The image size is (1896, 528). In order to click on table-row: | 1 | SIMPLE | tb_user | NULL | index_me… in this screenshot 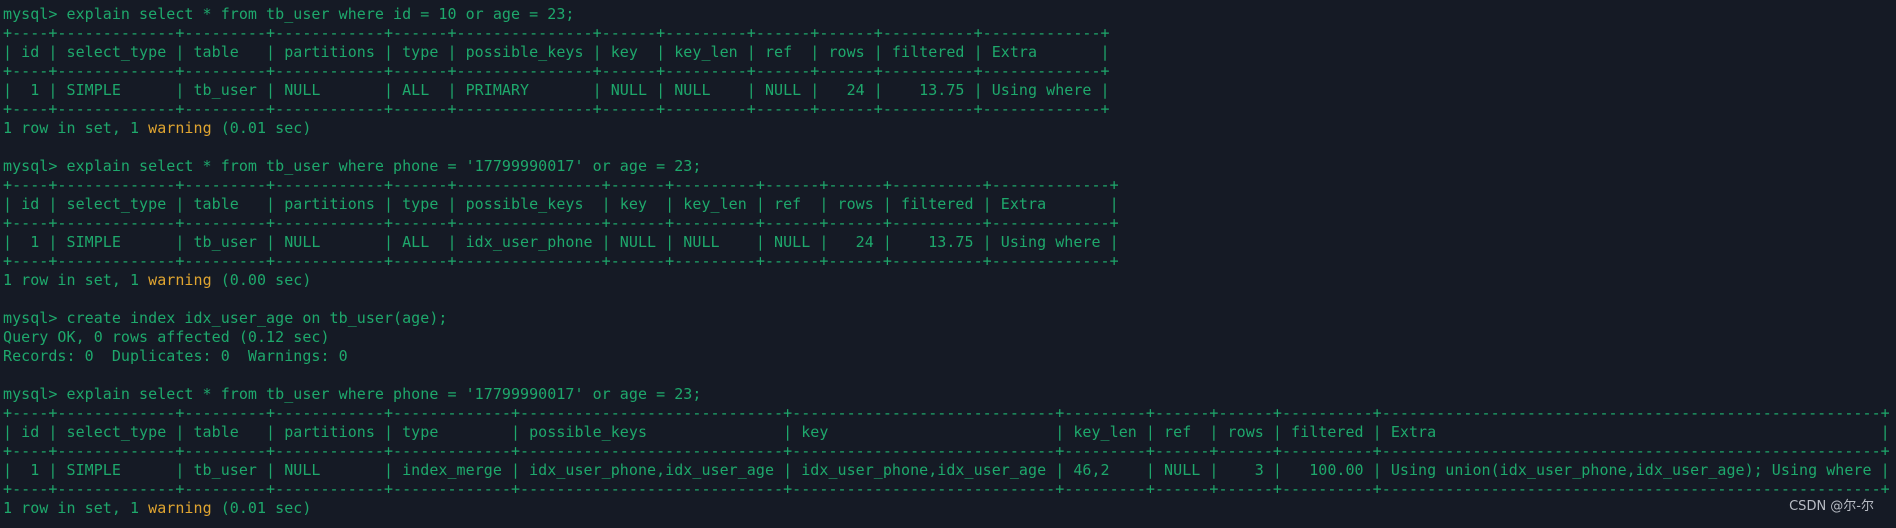, I will do `click(946, 470)`.